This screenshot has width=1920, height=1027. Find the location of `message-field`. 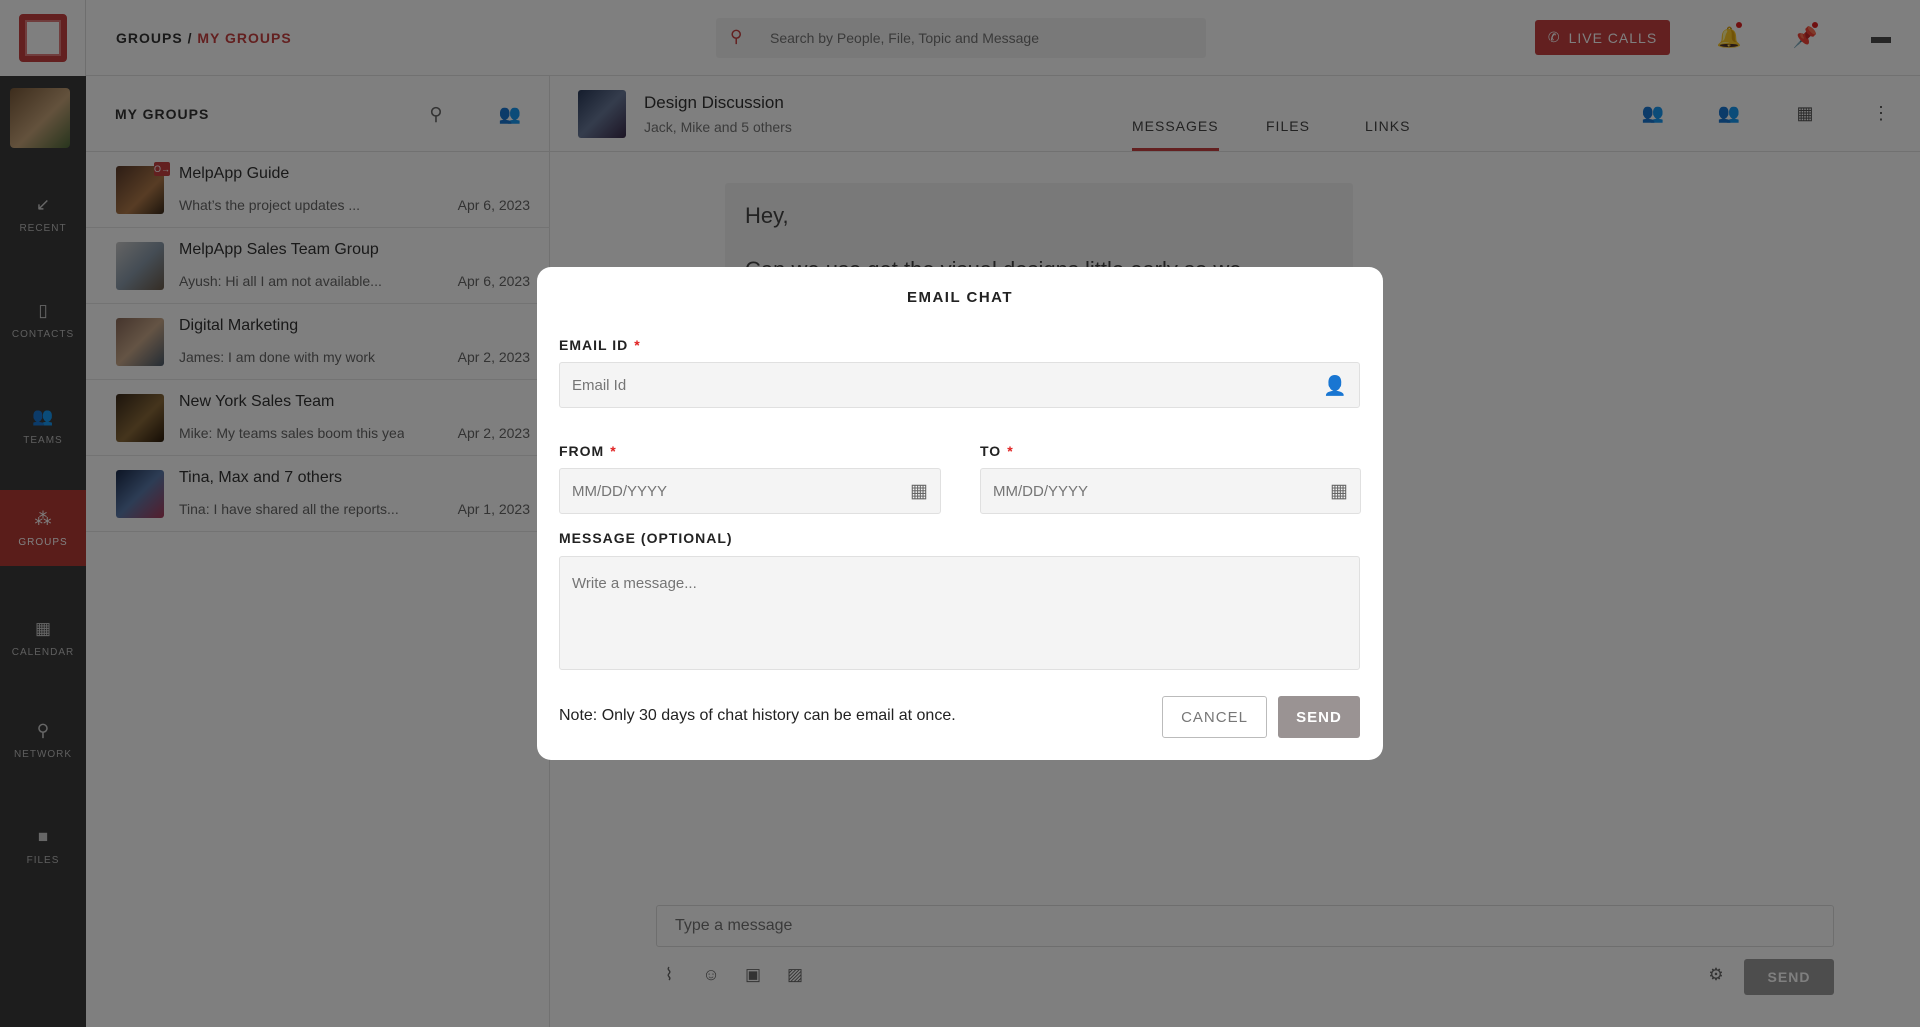

message-field is located at coordinates (959, 613).